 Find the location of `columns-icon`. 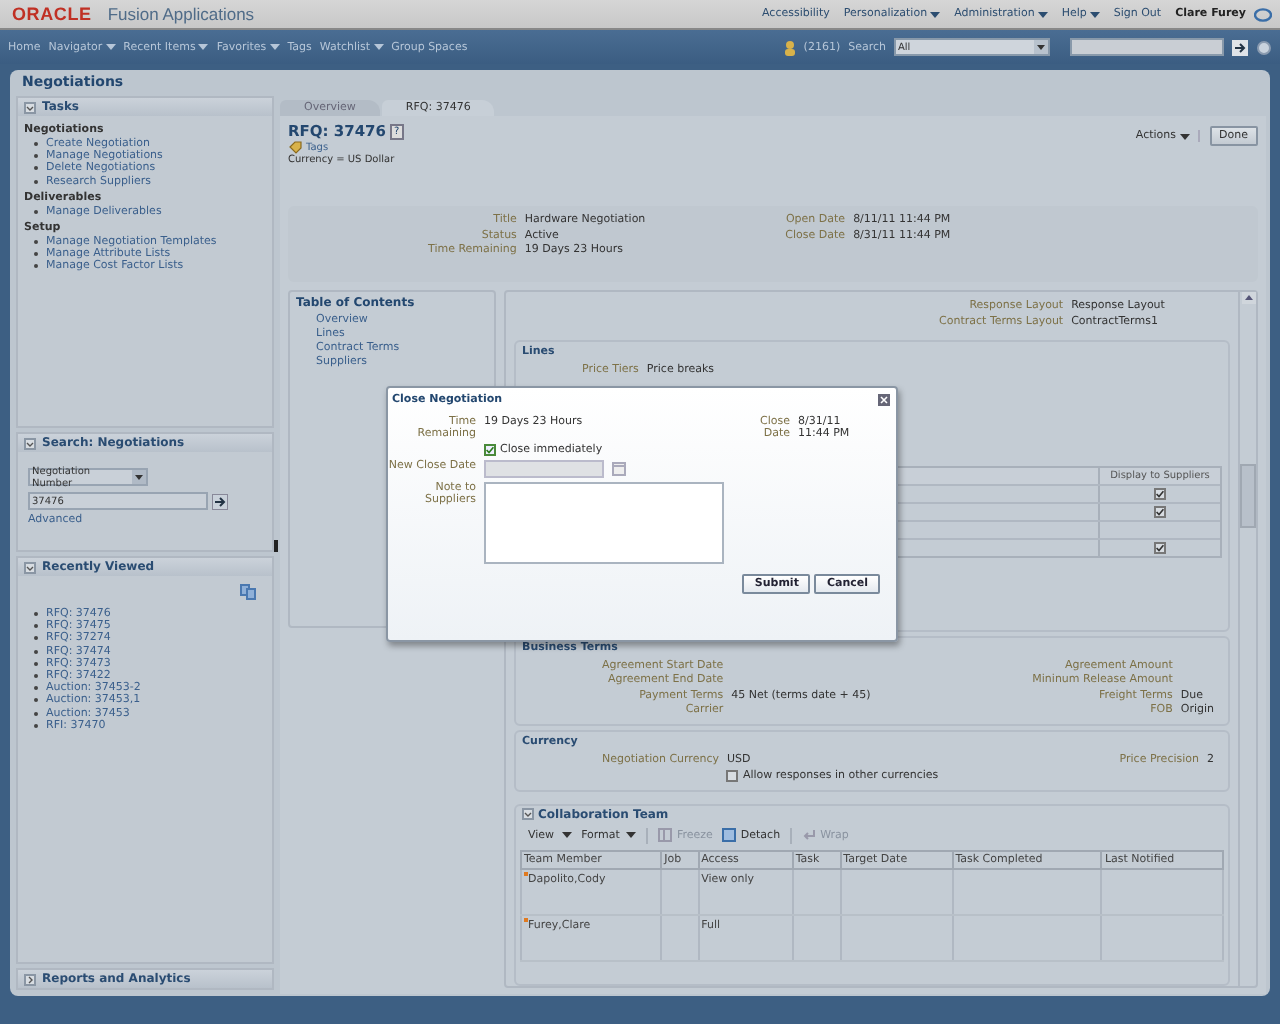

columns-icon is located at coordinates (665, 835).